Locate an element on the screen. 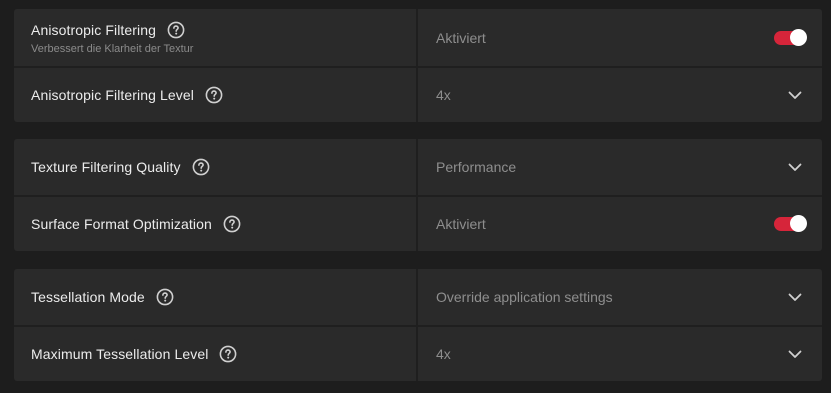  tessellation-mode-dropdown: Override application settings is located at coordinates (620, 297).